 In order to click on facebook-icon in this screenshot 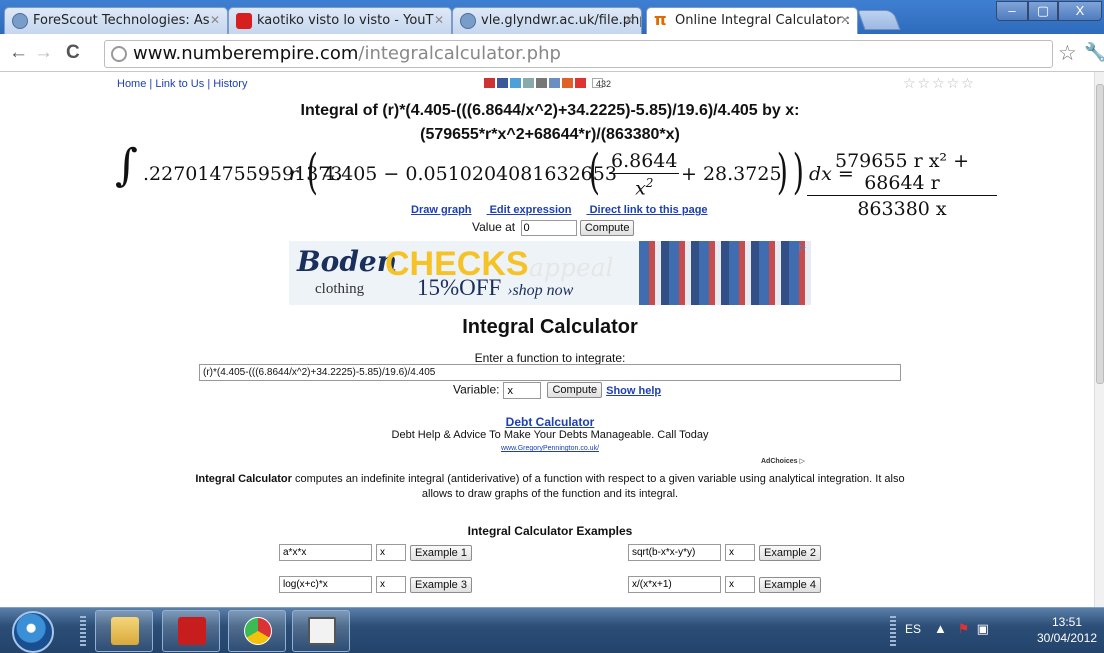, I will do `click(502, 83)`.